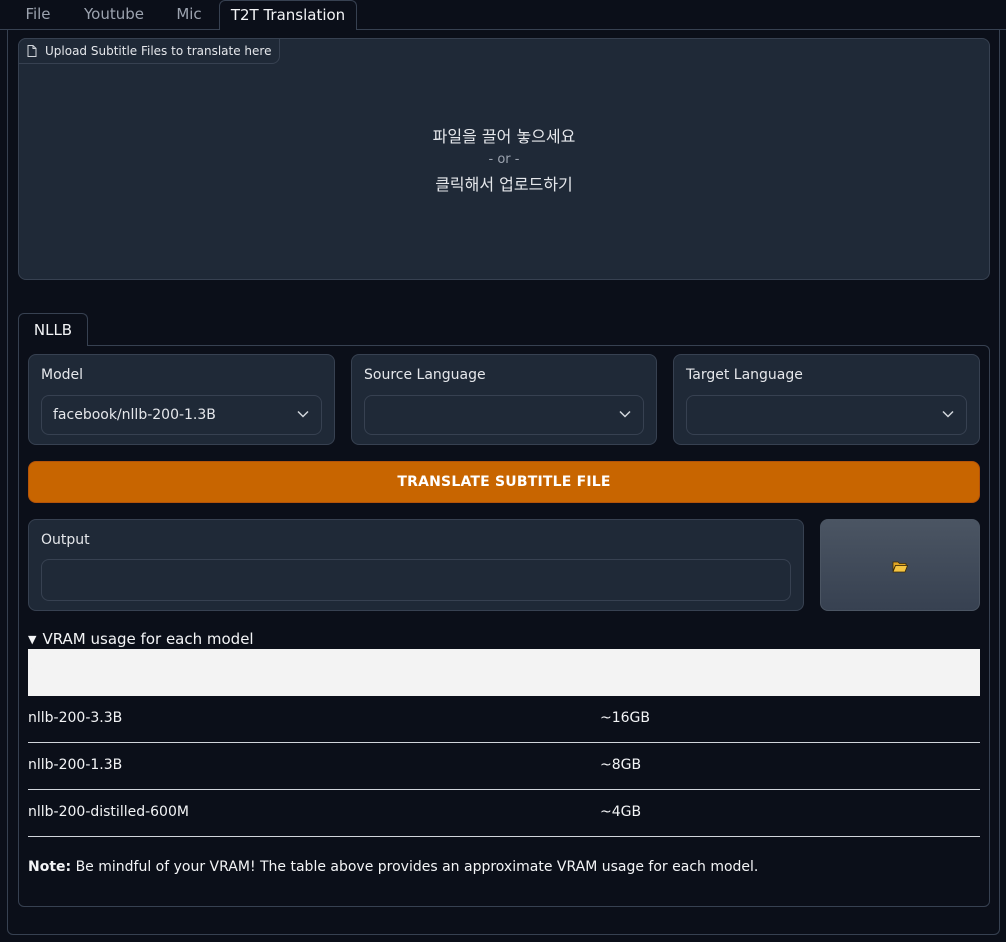 The image size is (1006, 942). I want to click on upload-label-text: Upload Subtitle Files to translate here, so click(158, 51).